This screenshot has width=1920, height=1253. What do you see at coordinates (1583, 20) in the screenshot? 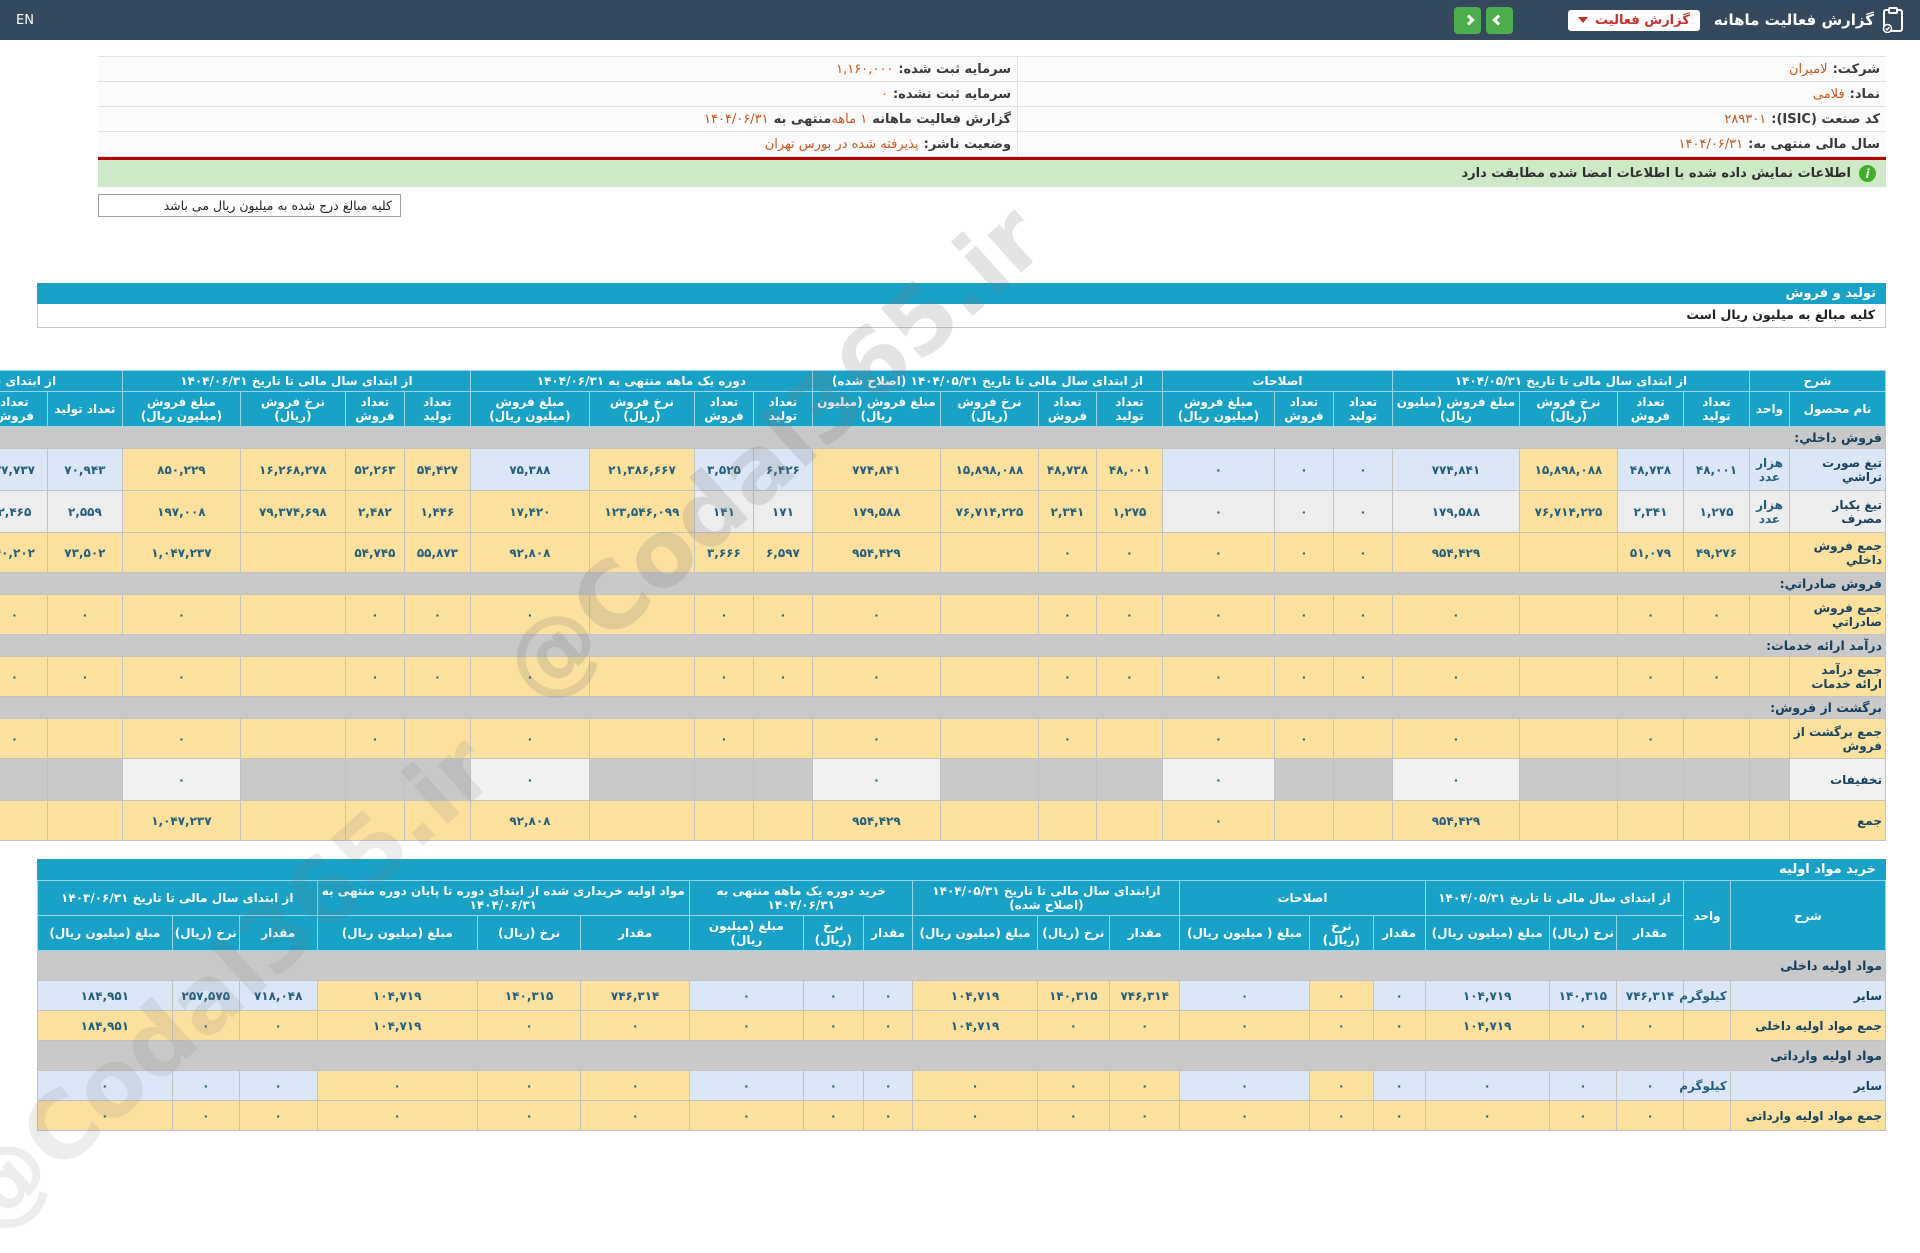
I see `chevron-down-icon` at bounding box center [1583, 20].